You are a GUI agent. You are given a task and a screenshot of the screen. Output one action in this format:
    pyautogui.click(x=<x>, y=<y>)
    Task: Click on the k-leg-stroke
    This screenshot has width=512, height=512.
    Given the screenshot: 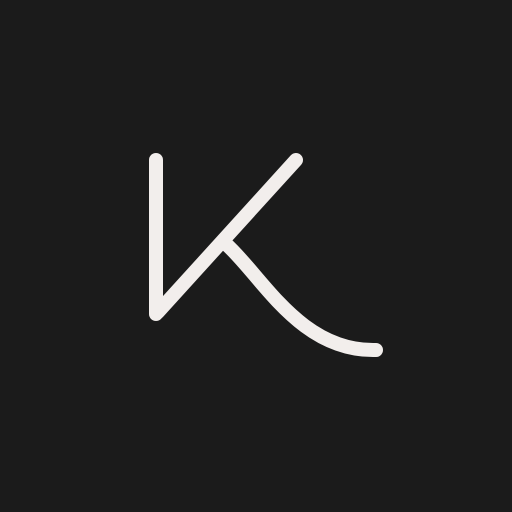 What is the action you would take?
    pyautogui.click(x=301, y=297)
    